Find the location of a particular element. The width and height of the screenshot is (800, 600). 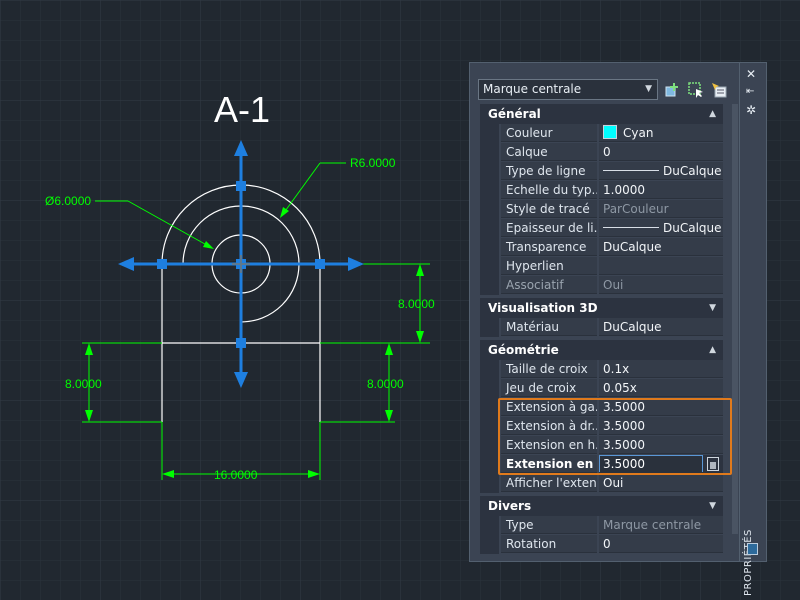

section-geometry-label: Géométrie is located at coordinates (523, 350).